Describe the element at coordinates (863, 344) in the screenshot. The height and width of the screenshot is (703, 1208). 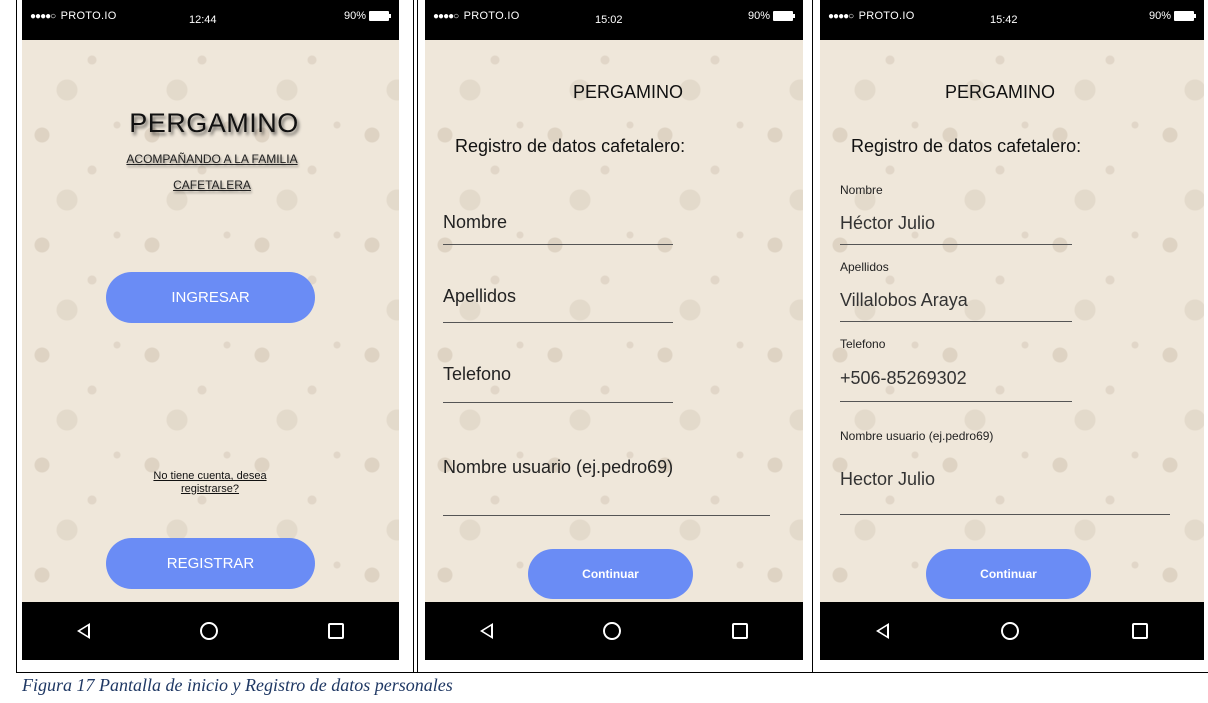
I see `telefono-label: Telefono` at that location.